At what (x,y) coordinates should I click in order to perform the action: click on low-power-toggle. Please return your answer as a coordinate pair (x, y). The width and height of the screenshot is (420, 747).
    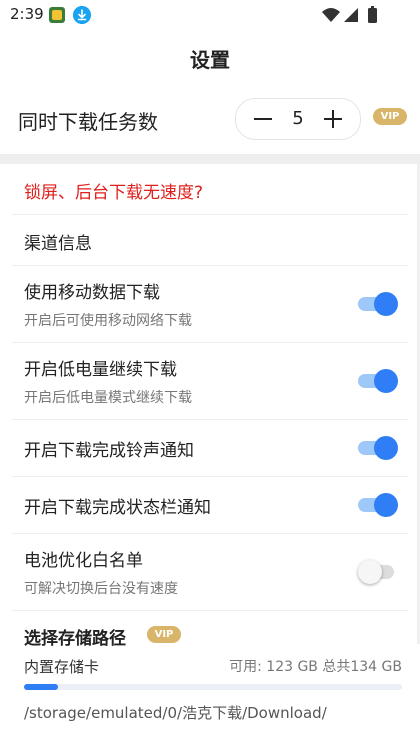
    Looking at the image, I should click on (378, 381).